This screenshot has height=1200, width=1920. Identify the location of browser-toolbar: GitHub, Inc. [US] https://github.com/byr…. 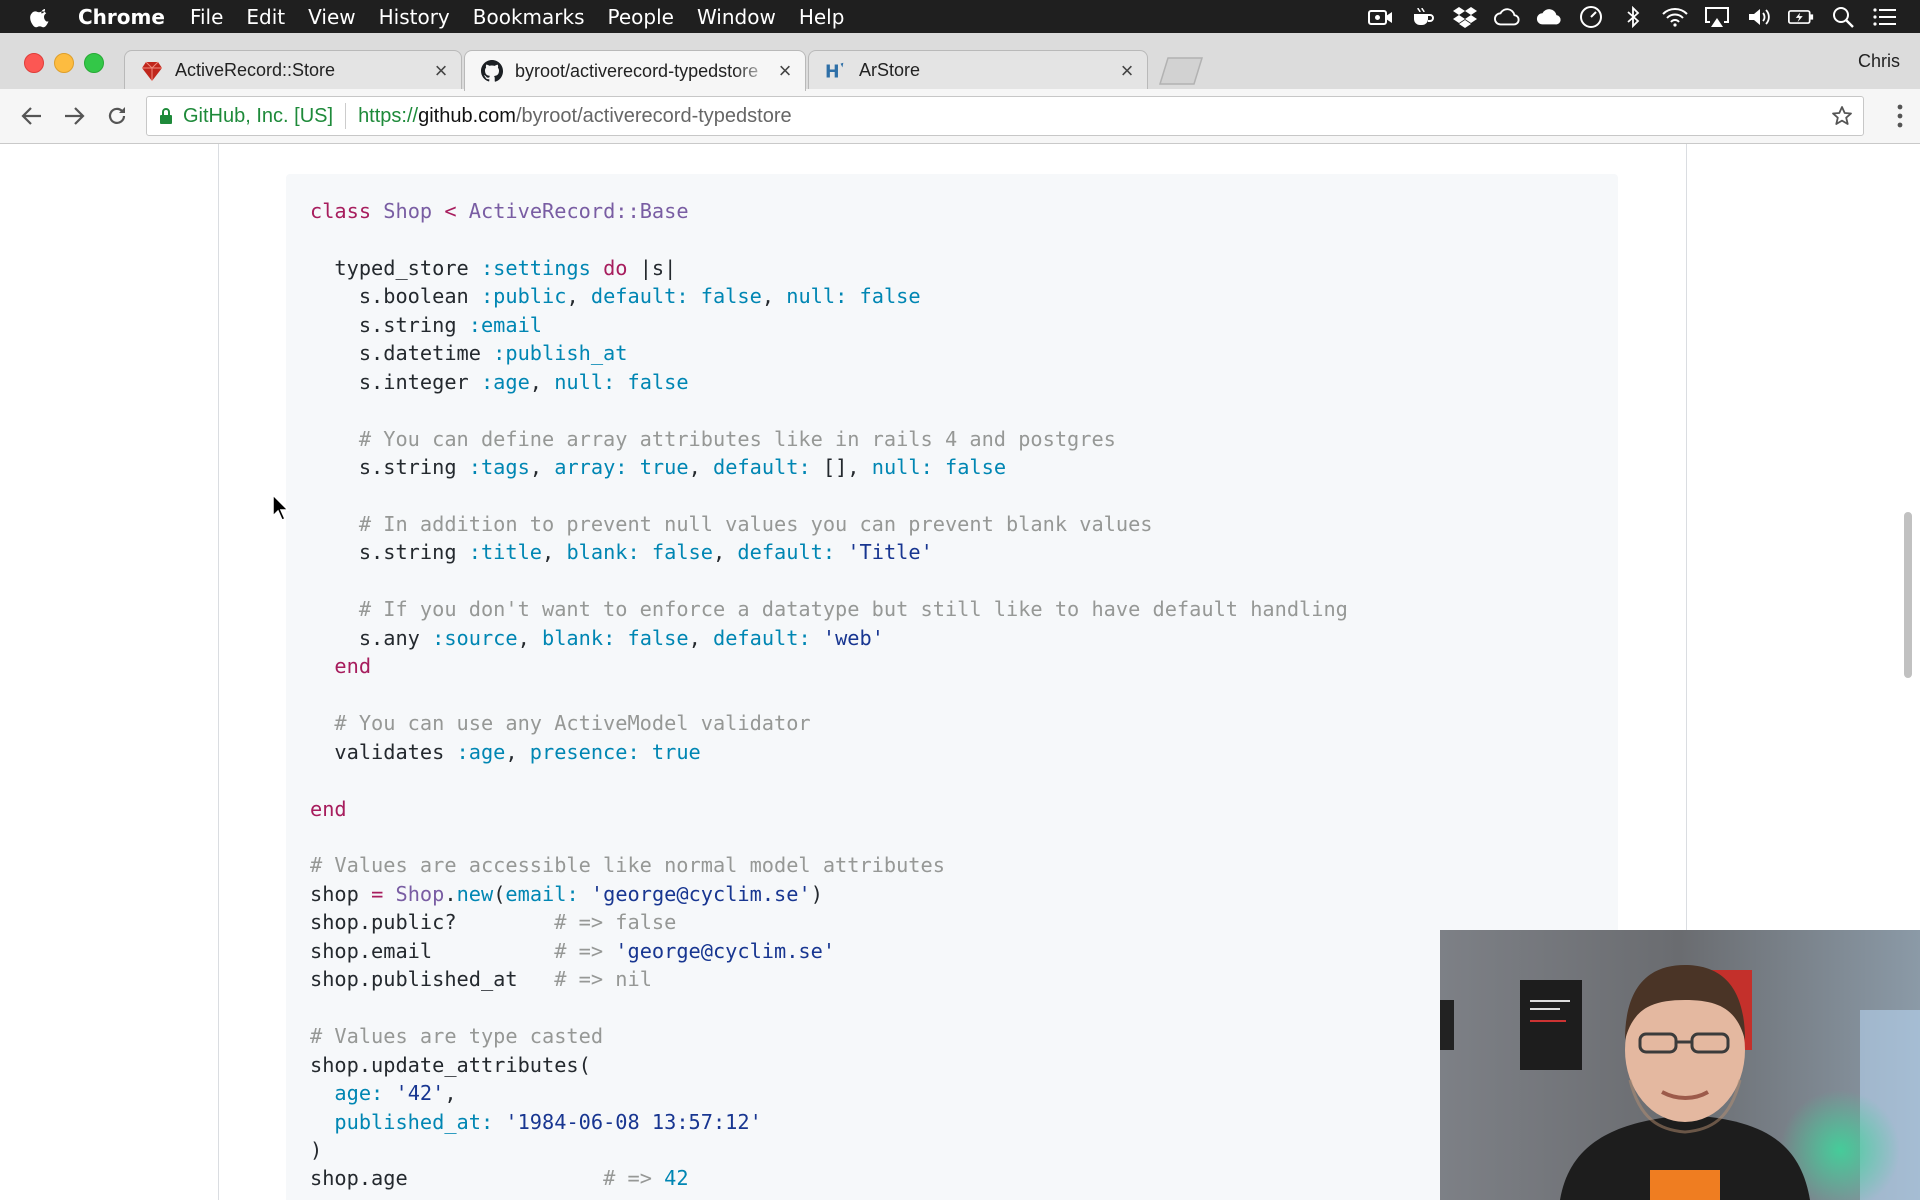
(960, 116).